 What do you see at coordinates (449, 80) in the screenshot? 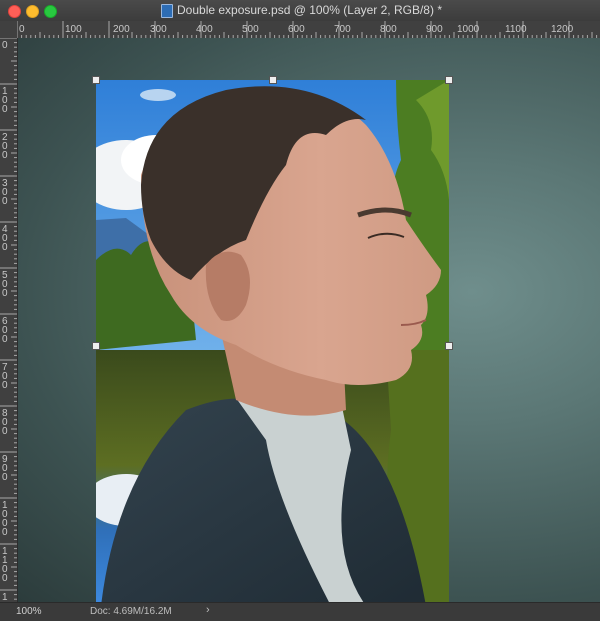
I see `transform-handle-top-right` at bounding box center [449, 80].